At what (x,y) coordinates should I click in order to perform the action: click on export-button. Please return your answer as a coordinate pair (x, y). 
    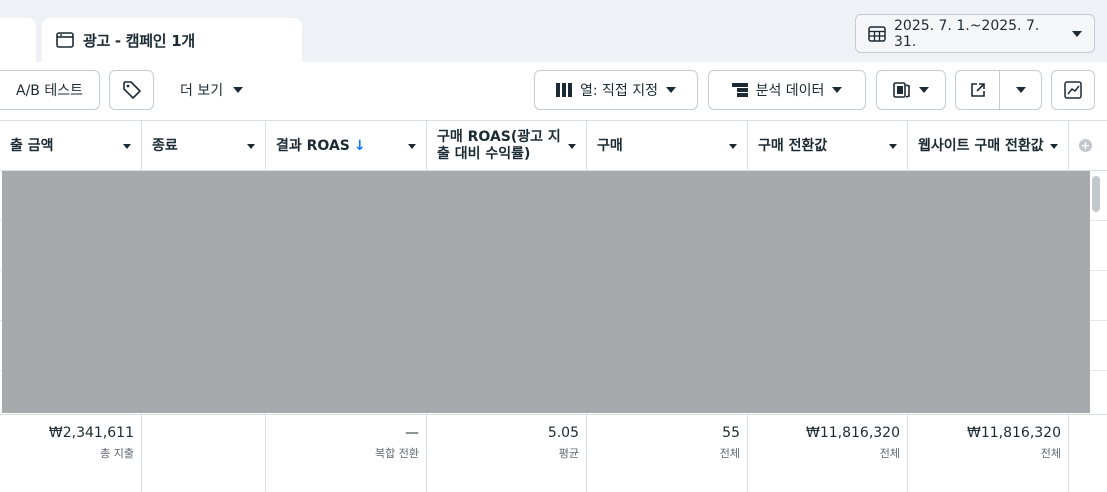
    Looking at the image, I should click on (978, 90).